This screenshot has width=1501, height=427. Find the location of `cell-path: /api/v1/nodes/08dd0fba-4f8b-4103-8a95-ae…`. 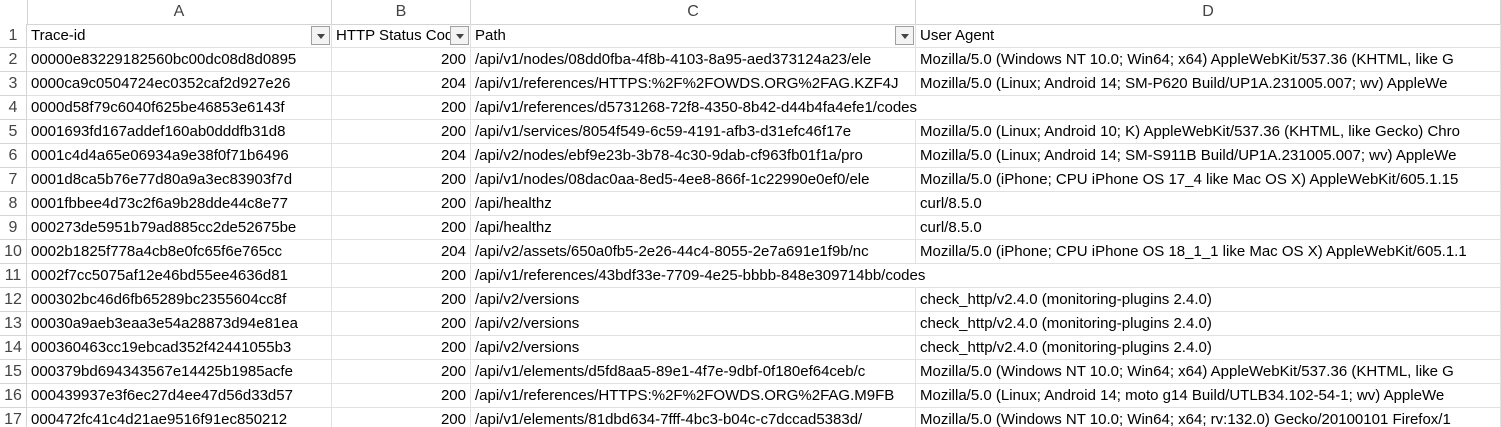

cell-path: /api/v1/nodes/08dd0fba-4f8b-4103-8a95-ae… is located at coordinates (693, 60).